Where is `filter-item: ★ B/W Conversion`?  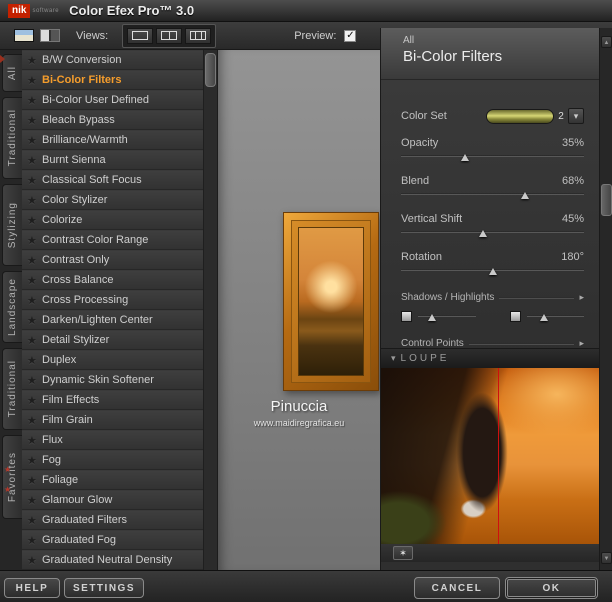 filter-item: ★ B/W Conversion is located at coordinates (112, 60).